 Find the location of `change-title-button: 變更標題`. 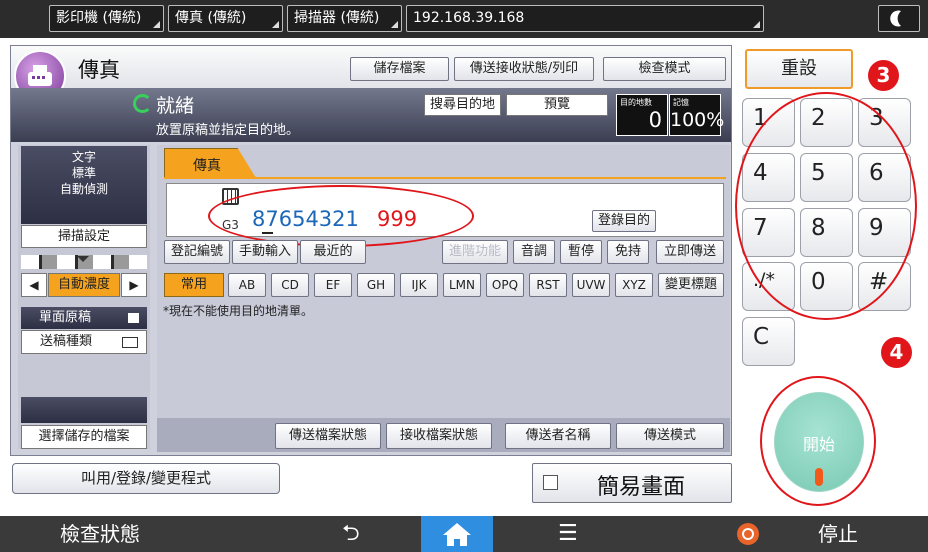

change-title-button: 變更標題 is located at coordinates (691, 285).